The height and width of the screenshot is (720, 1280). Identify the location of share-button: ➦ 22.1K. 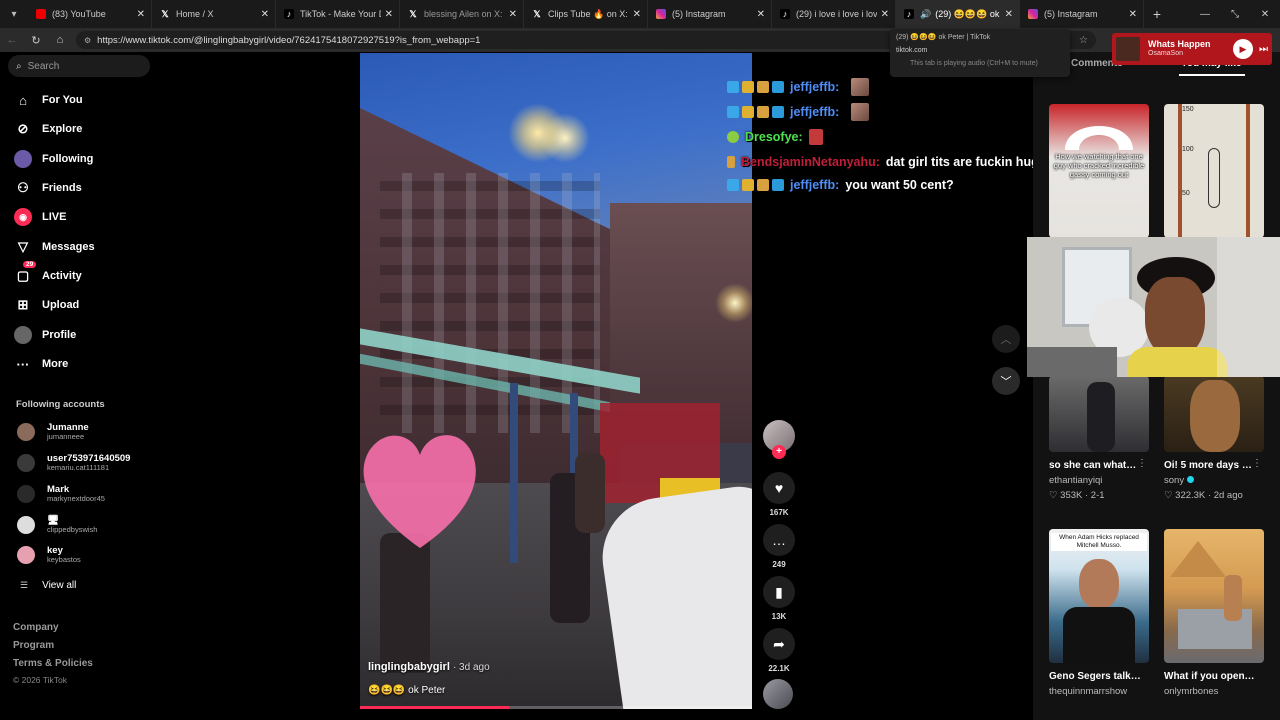
(779, 650).